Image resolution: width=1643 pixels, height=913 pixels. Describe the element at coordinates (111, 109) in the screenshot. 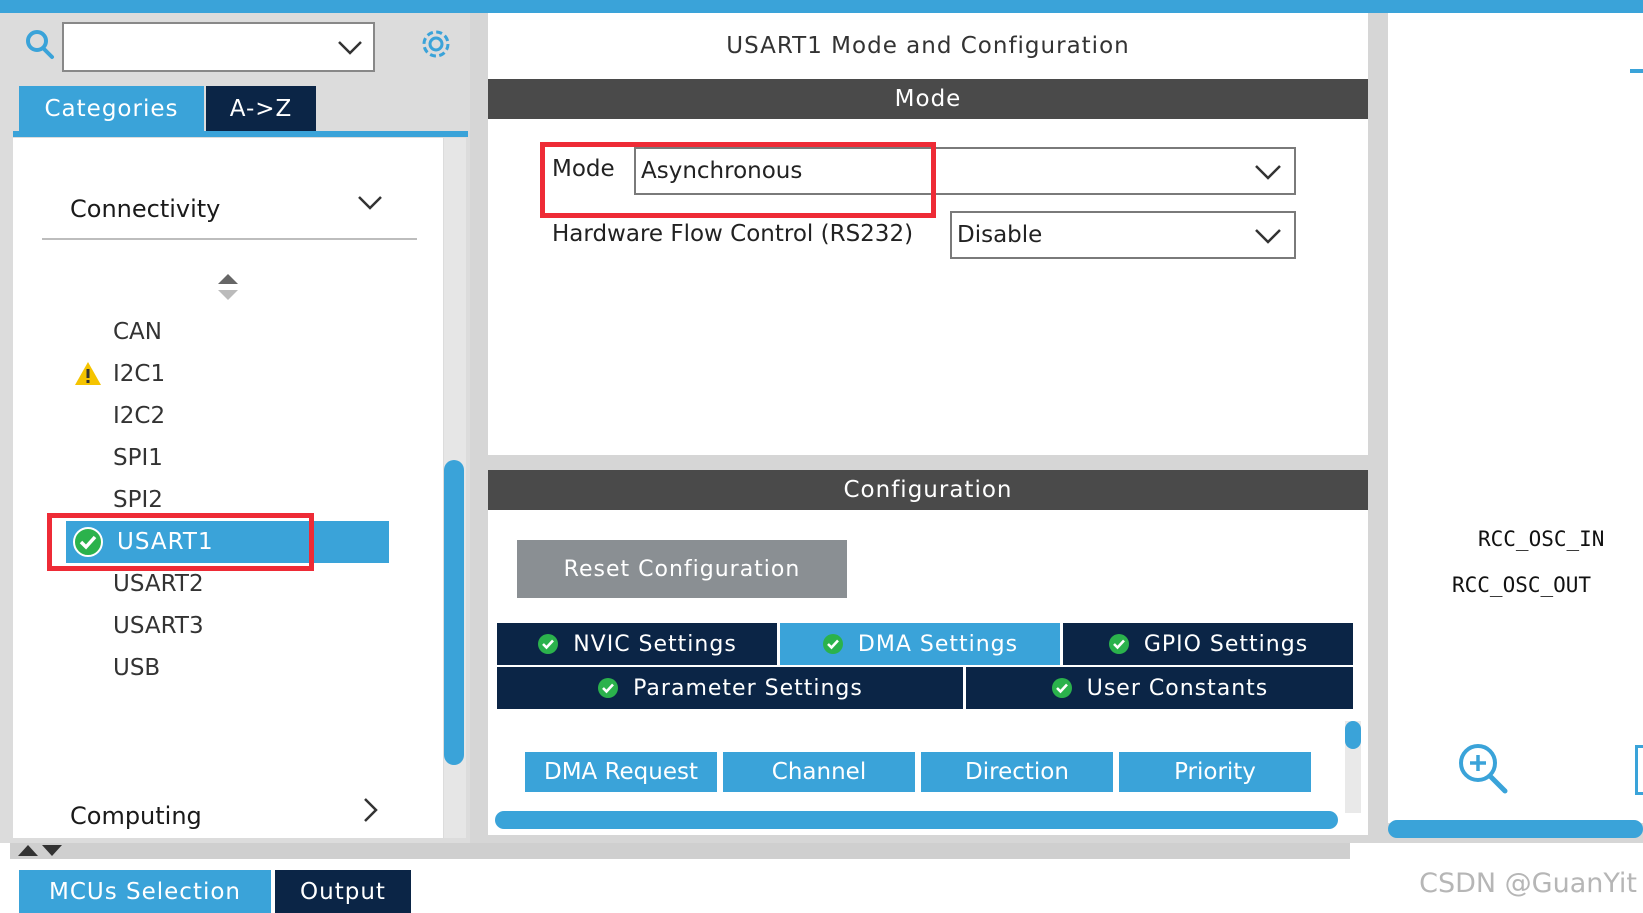

I see `tab-categories: Categories` at that location.